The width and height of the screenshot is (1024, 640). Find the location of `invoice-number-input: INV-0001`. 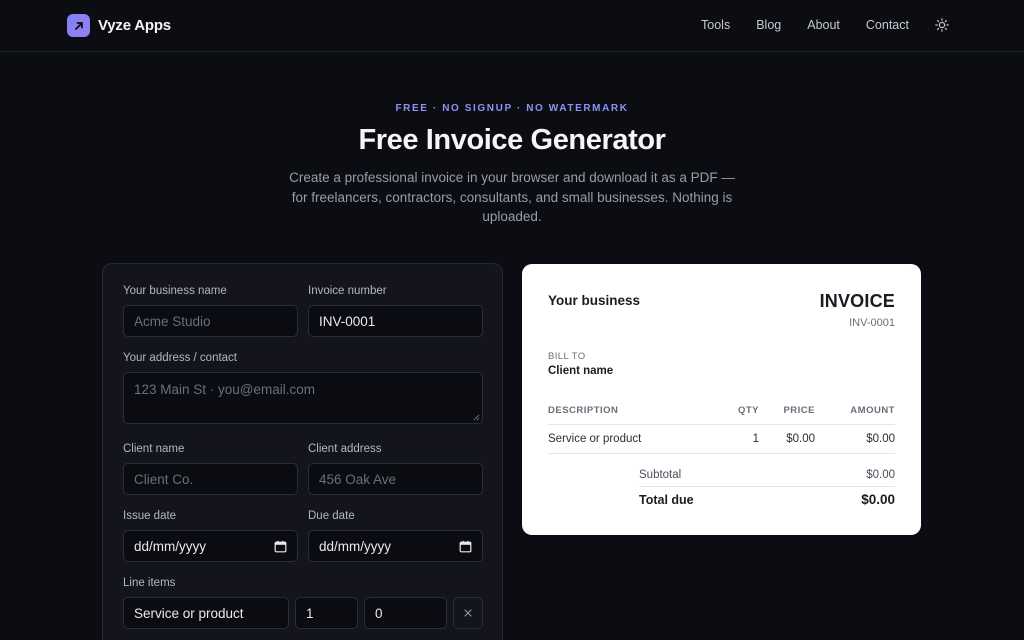

invoice-number-input: INV-0001 is located at coordinates (395, 321).